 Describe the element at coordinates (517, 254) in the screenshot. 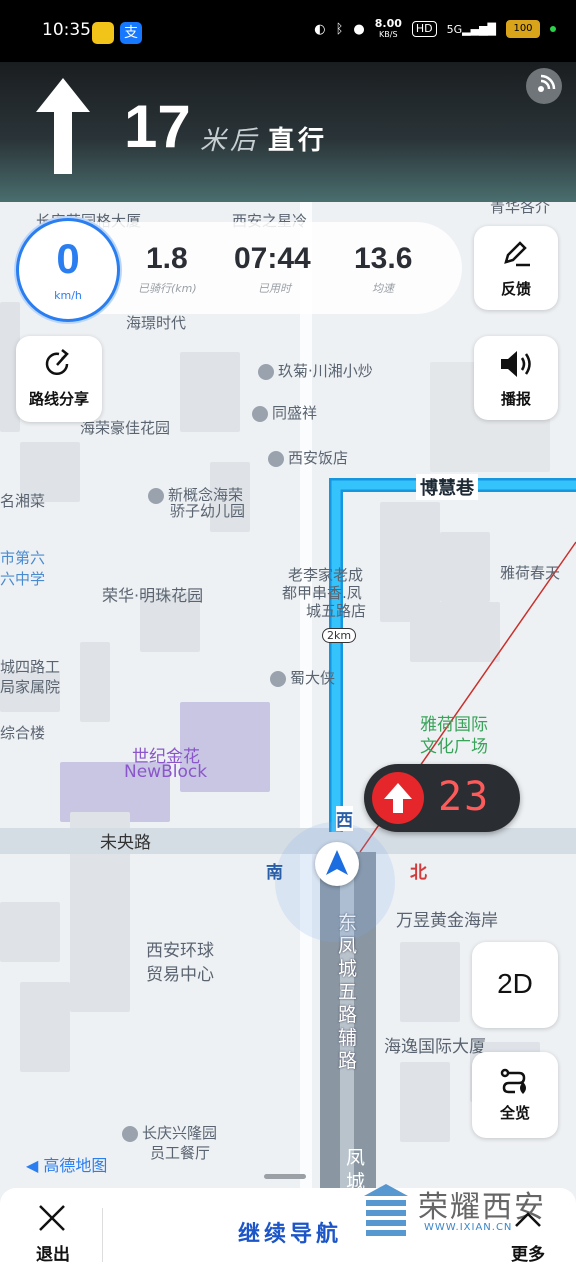

I see `edit-icon` at that location.